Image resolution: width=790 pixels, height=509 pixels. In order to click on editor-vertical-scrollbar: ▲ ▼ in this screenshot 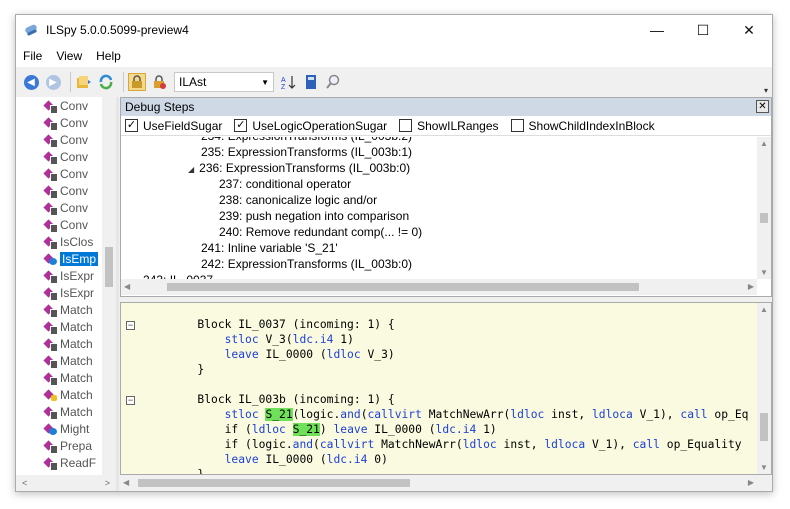, I will do `click(764, 388)`.